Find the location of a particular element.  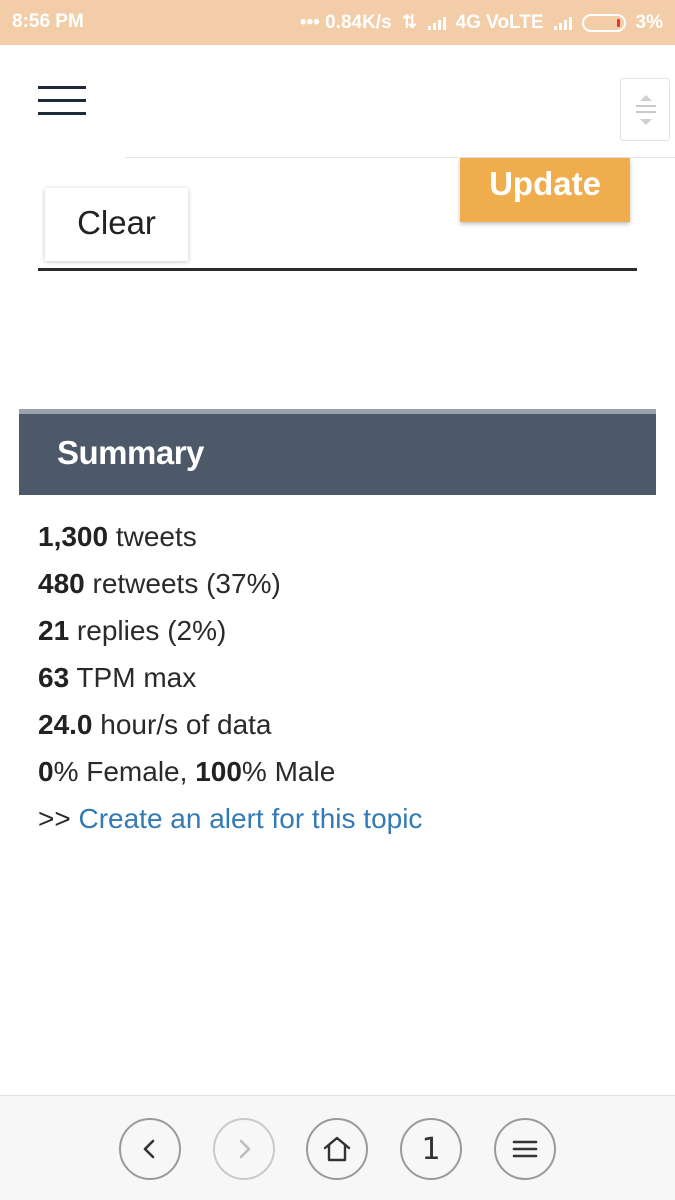

retweets-count: 480 is located at coordinates (61, 583).